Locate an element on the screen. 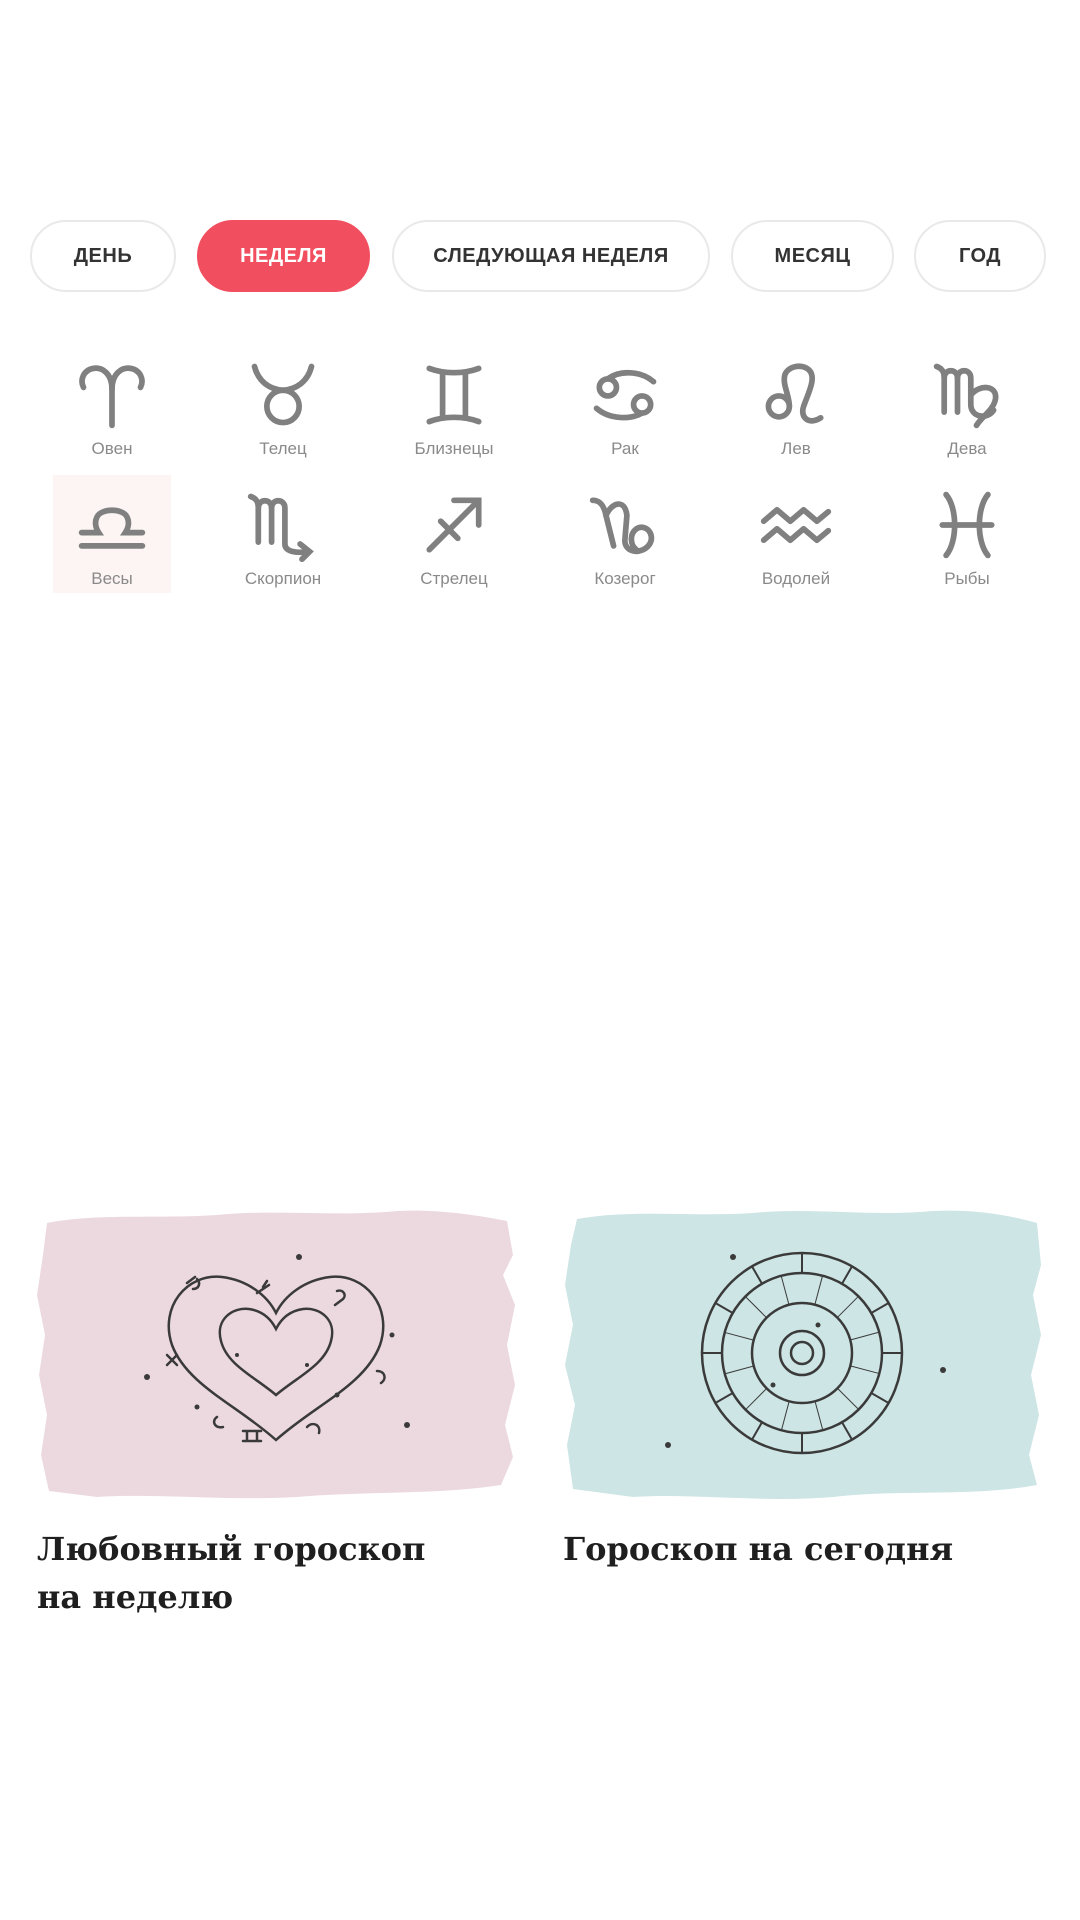 This screenshot has height=1920, width=1080. zodiac-label: Лев is located at coordinates (796, 448).